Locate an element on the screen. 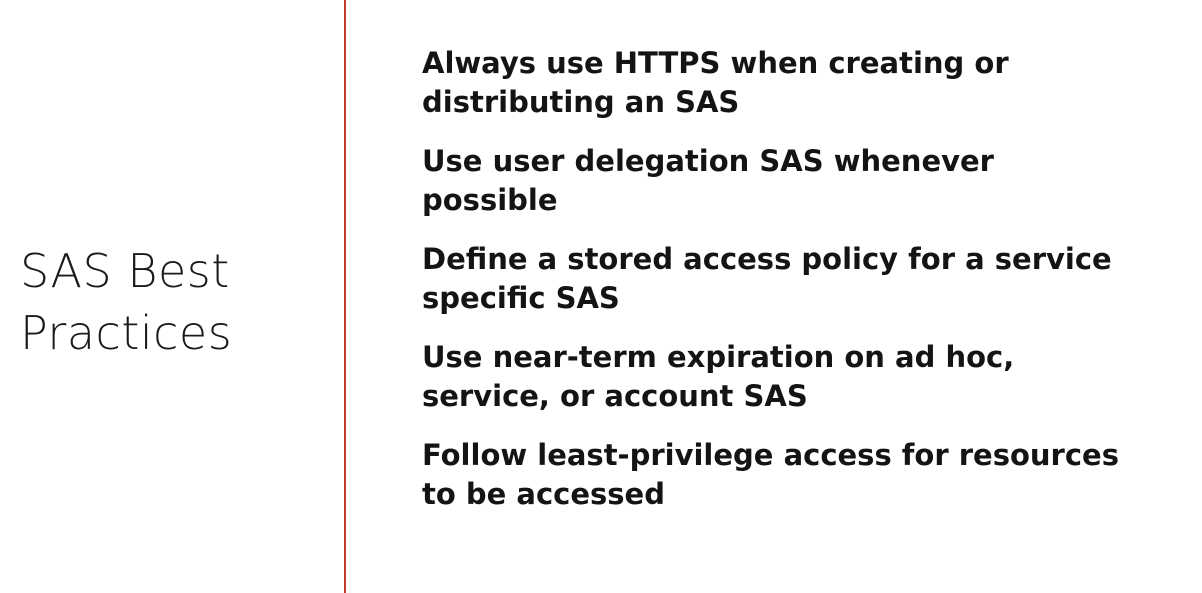 This screenshot has width=1202, height=593. vertical-divider is located at coordinates (345, 296).